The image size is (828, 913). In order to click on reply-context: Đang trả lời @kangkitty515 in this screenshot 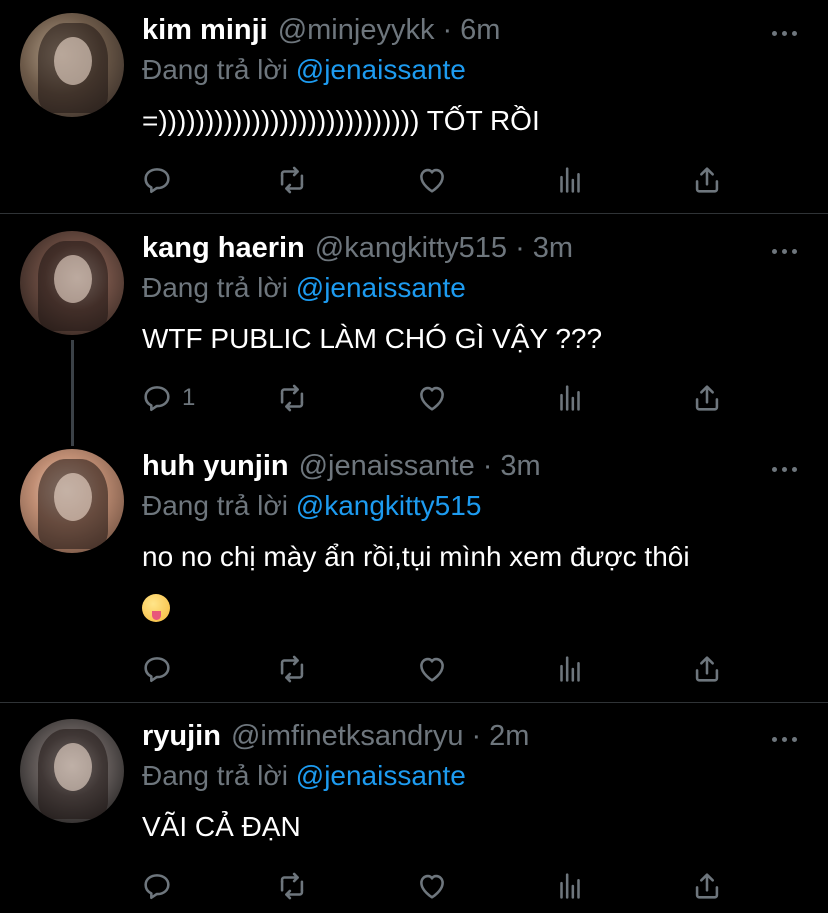, I will do `click(311, 506)`.